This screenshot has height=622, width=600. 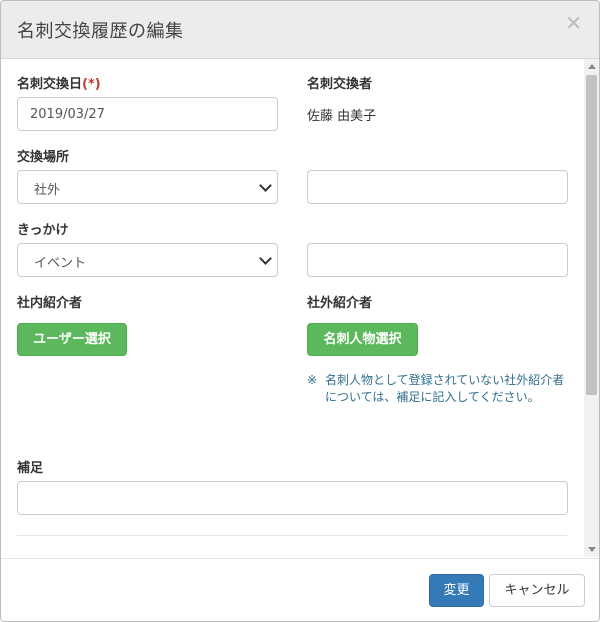 I want to click on external-referrer-note: ※ 名刺人物として登録されていない社外紹介者については、補足に記入してください。, so click(x=436, y=389).